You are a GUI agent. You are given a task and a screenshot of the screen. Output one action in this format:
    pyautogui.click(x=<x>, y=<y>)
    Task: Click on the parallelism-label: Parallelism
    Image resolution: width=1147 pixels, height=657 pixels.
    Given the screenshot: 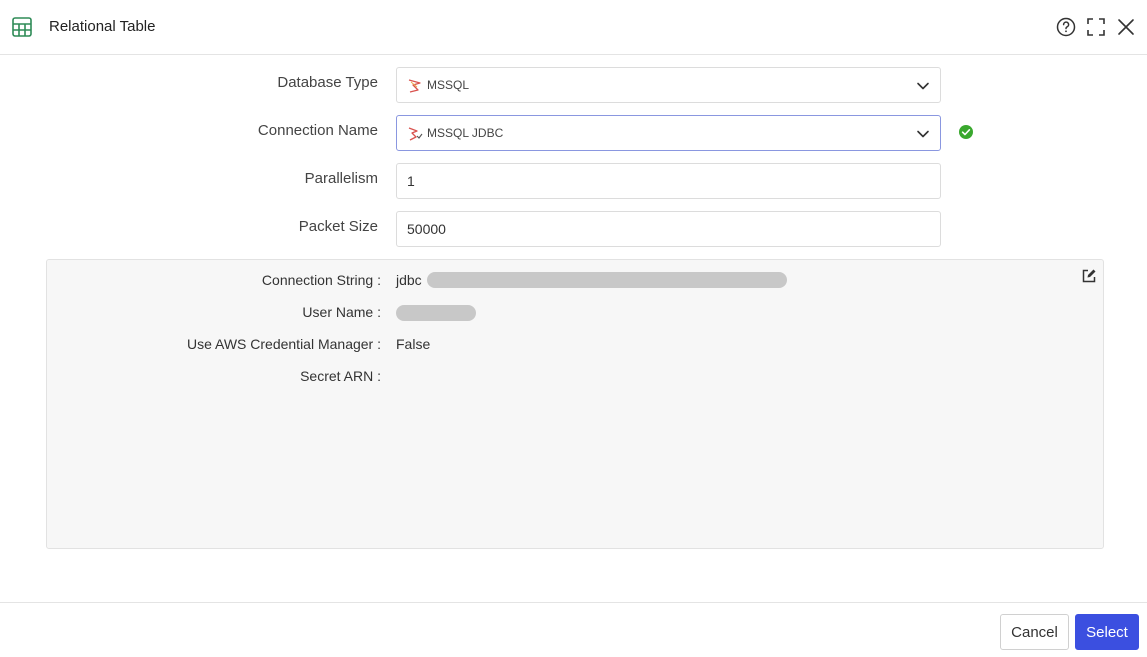 What is the action you would take?
    pyautogui.click(x=341, y=178)
    